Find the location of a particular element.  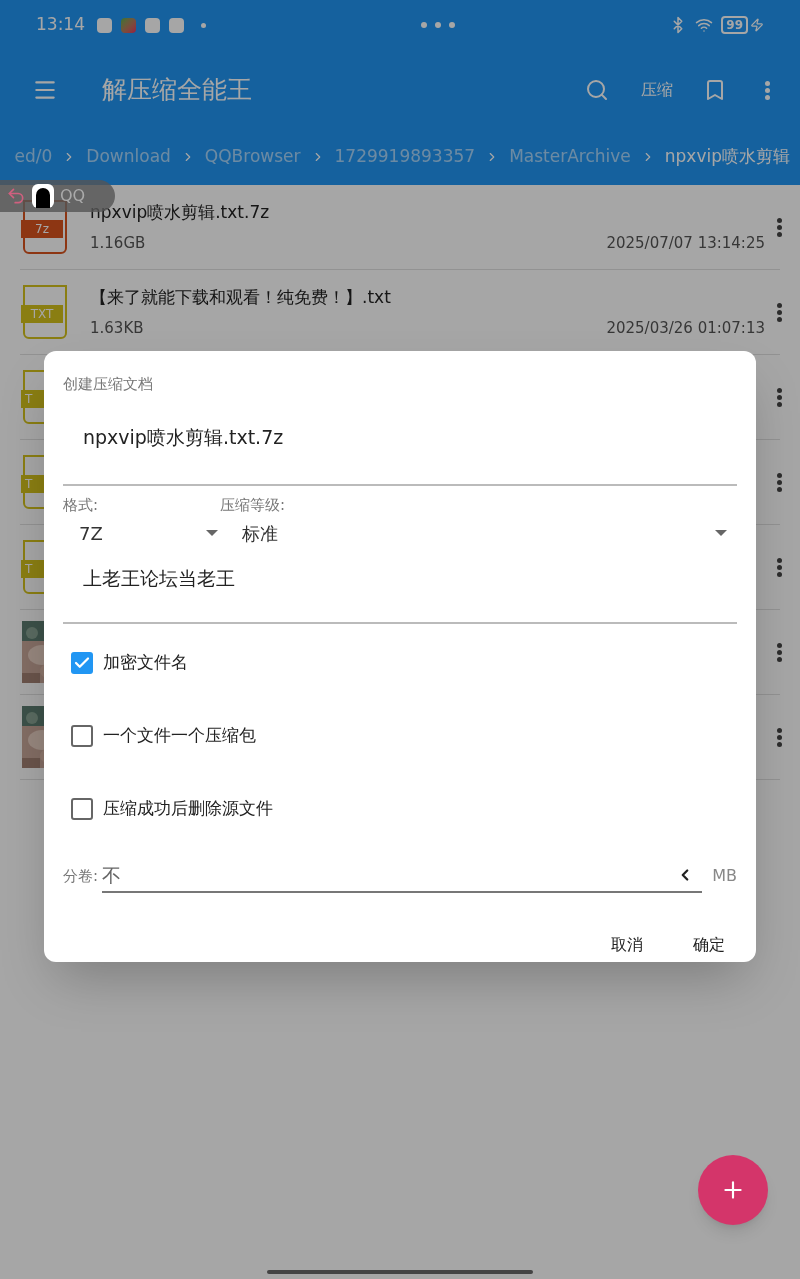

search-button is located at coordinates (597, 90).